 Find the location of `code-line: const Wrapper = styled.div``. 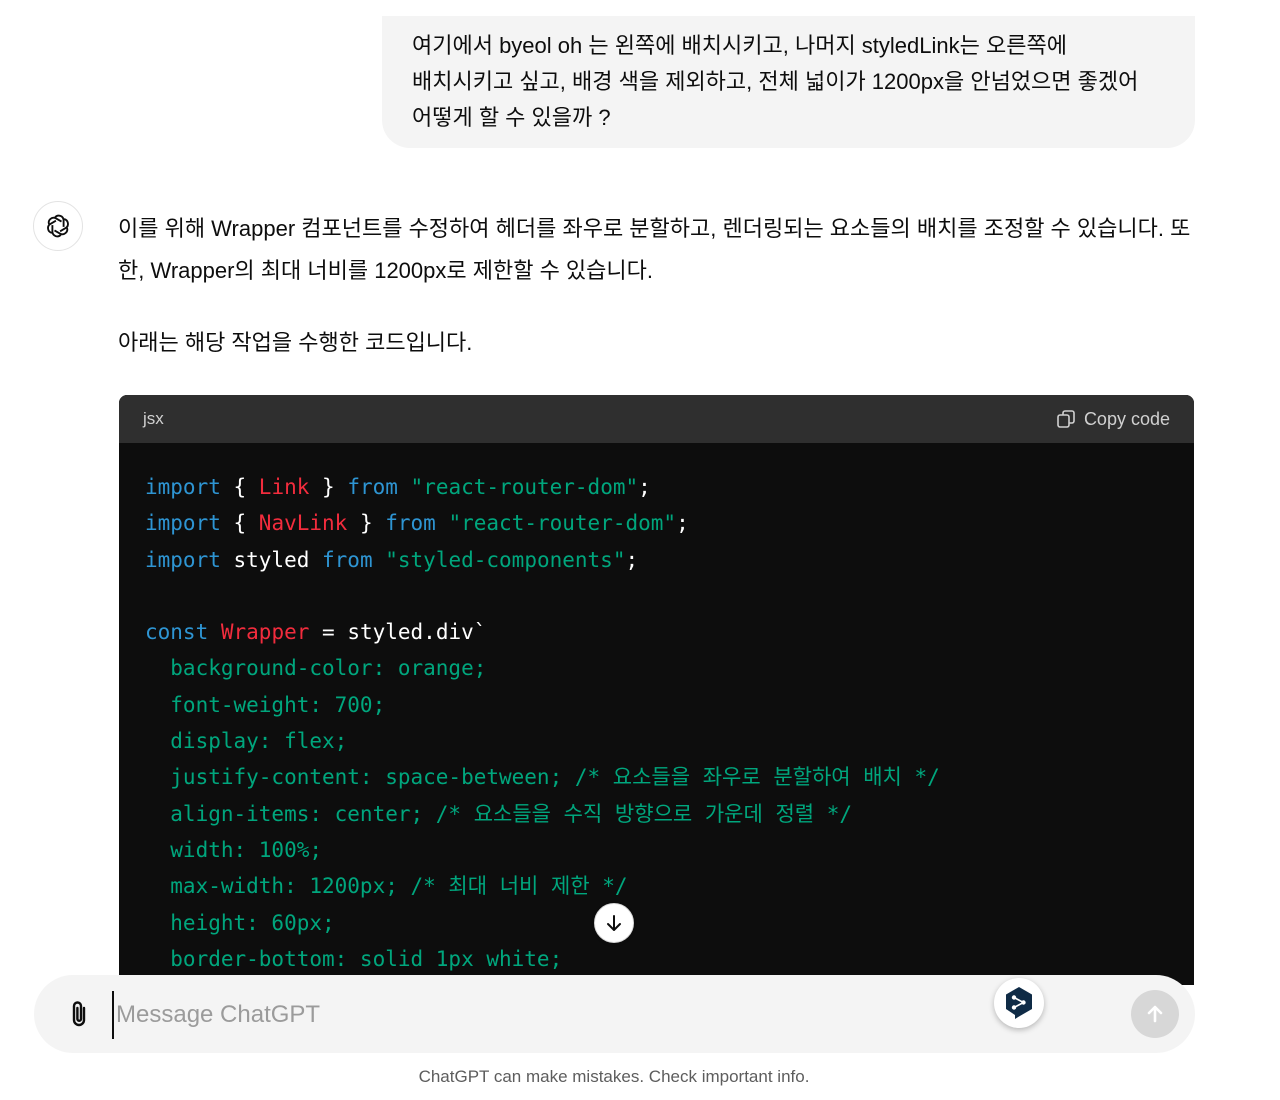

code-line: const Wrapper = styled.div` is located at coordinates (669, 632).